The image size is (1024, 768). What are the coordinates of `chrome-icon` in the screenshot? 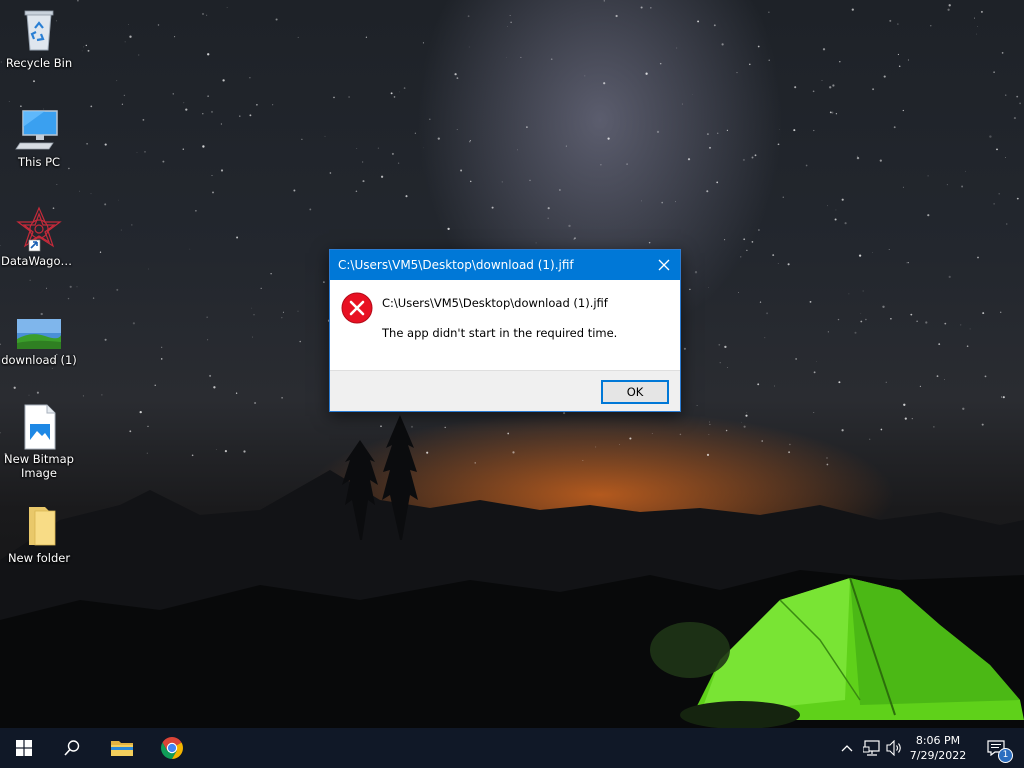 It's located at (172, 748).